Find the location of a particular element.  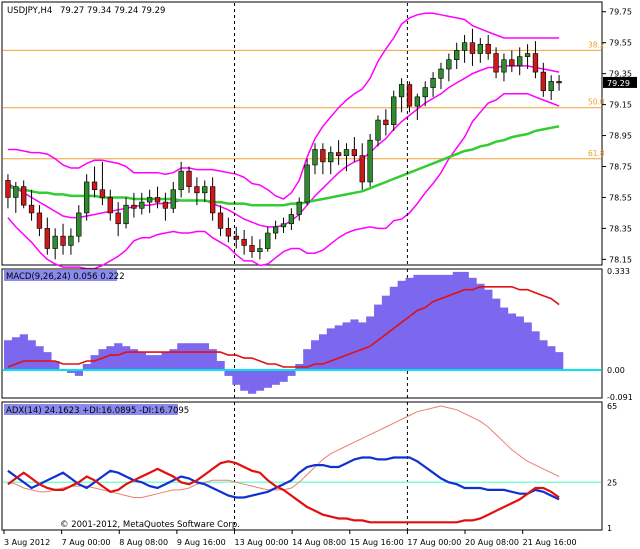

time-label: 17 Aug 00:00 is located at coordinates (434, 542).